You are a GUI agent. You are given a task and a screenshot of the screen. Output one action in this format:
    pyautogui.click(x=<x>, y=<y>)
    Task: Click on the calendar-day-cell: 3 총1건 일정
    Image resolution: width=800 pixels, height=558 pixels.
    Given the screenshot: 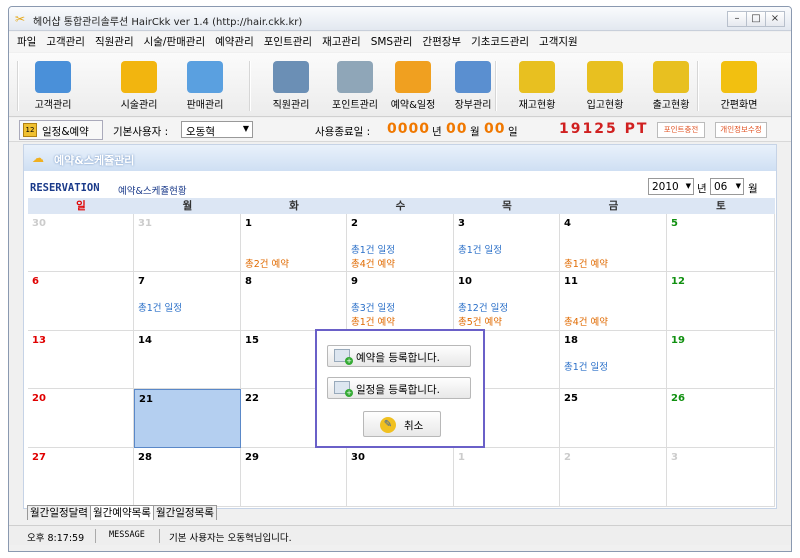 What is the action you would take?
    pyautogui.click(x=507, y=243)
    